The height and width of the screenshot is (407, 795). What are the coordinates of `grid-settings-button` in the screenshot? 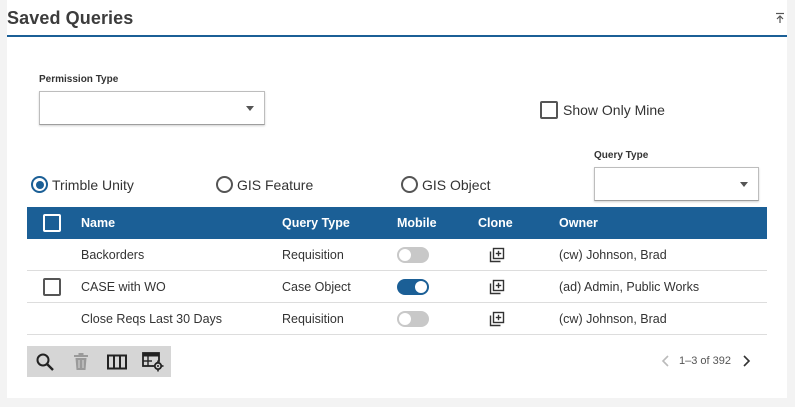 It's located at (153, 361).